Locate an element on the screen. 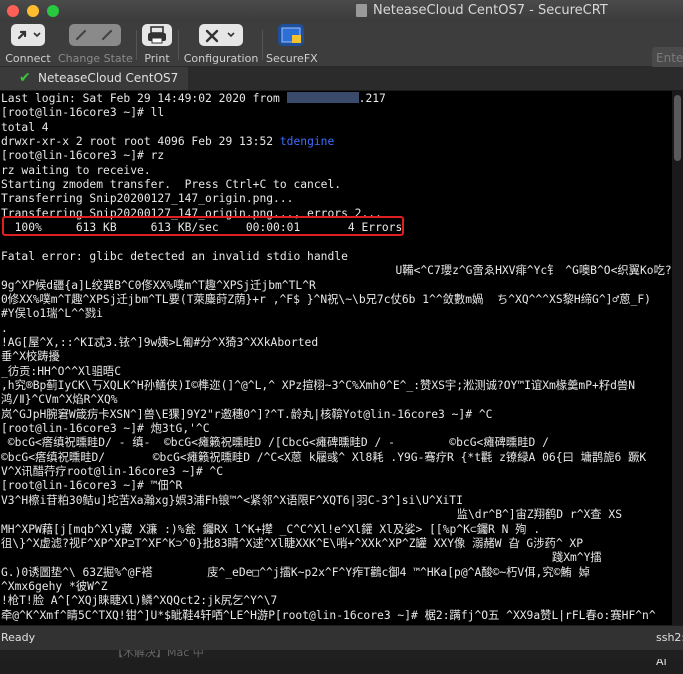 Image resolution: width=683 pixels, height=674 pixels. maximize-window-button is located at coordinates (53, 11).